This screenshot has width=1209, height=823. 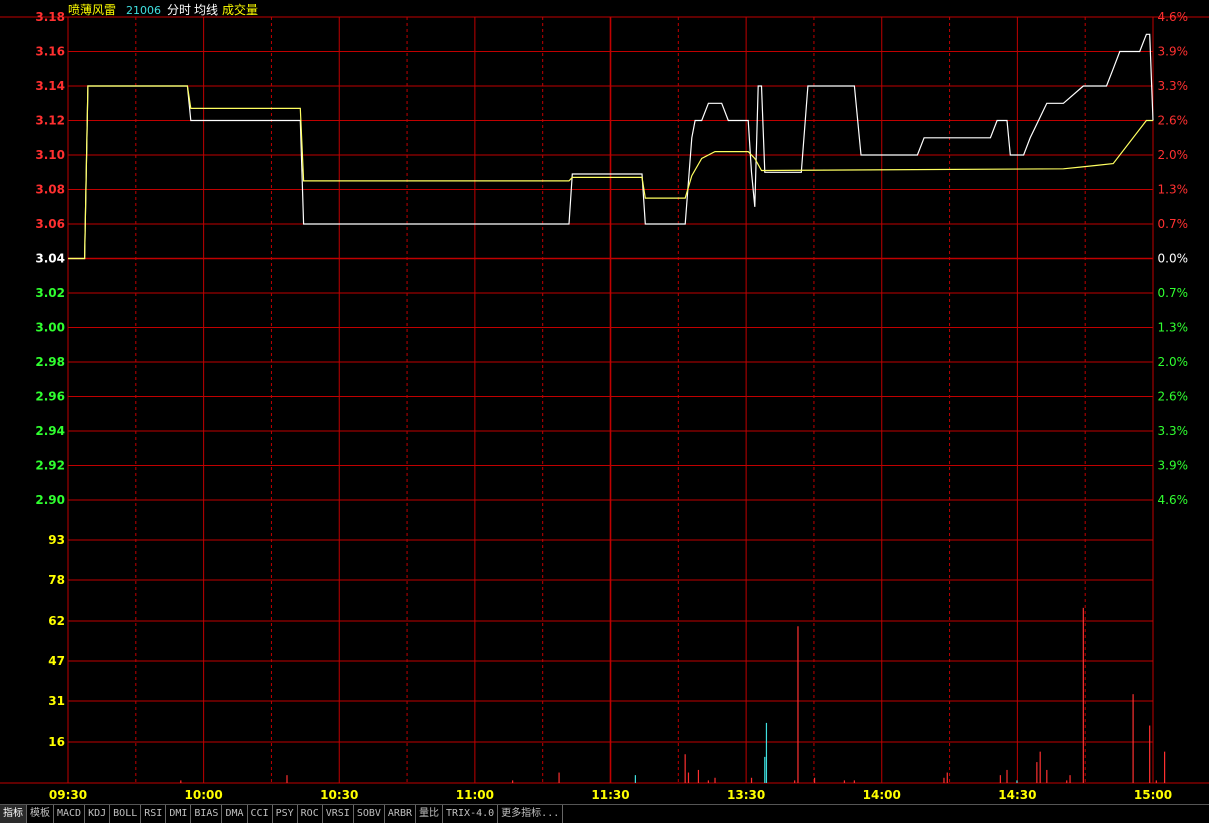 I want to click on price-tick-label: 3.02, so click(x=50, y=293).